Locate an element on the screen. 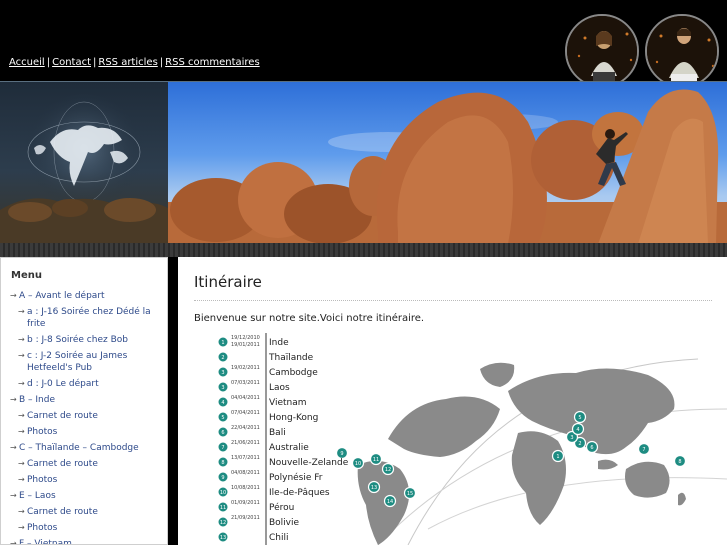  svg-text: 14 is located at coordinates (390, 502).